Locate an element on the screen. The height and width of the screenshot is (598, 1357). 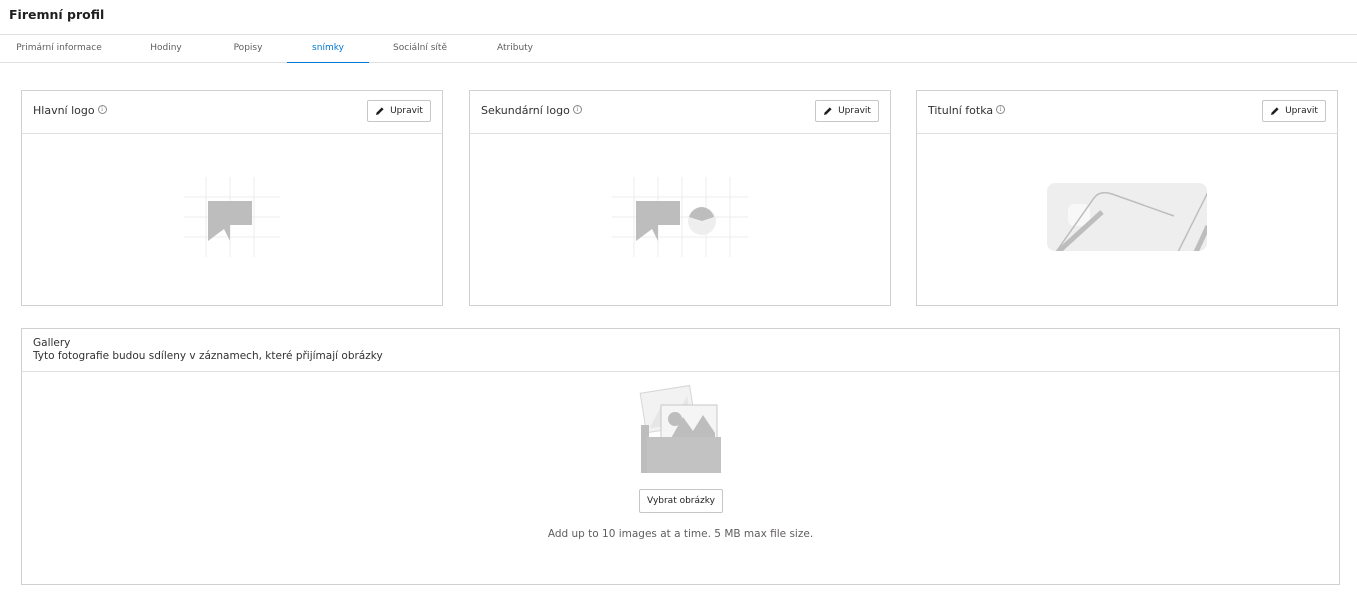
secondary-logo-placeholder-icon is located at coordinates (680, 217).